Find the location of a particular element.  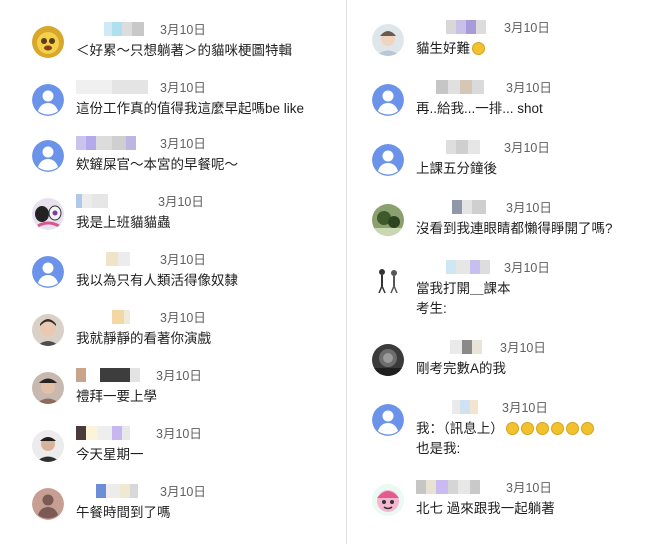

comment-text: 北七 過來跟我一起躺著 is located at coordinates (485, 508).